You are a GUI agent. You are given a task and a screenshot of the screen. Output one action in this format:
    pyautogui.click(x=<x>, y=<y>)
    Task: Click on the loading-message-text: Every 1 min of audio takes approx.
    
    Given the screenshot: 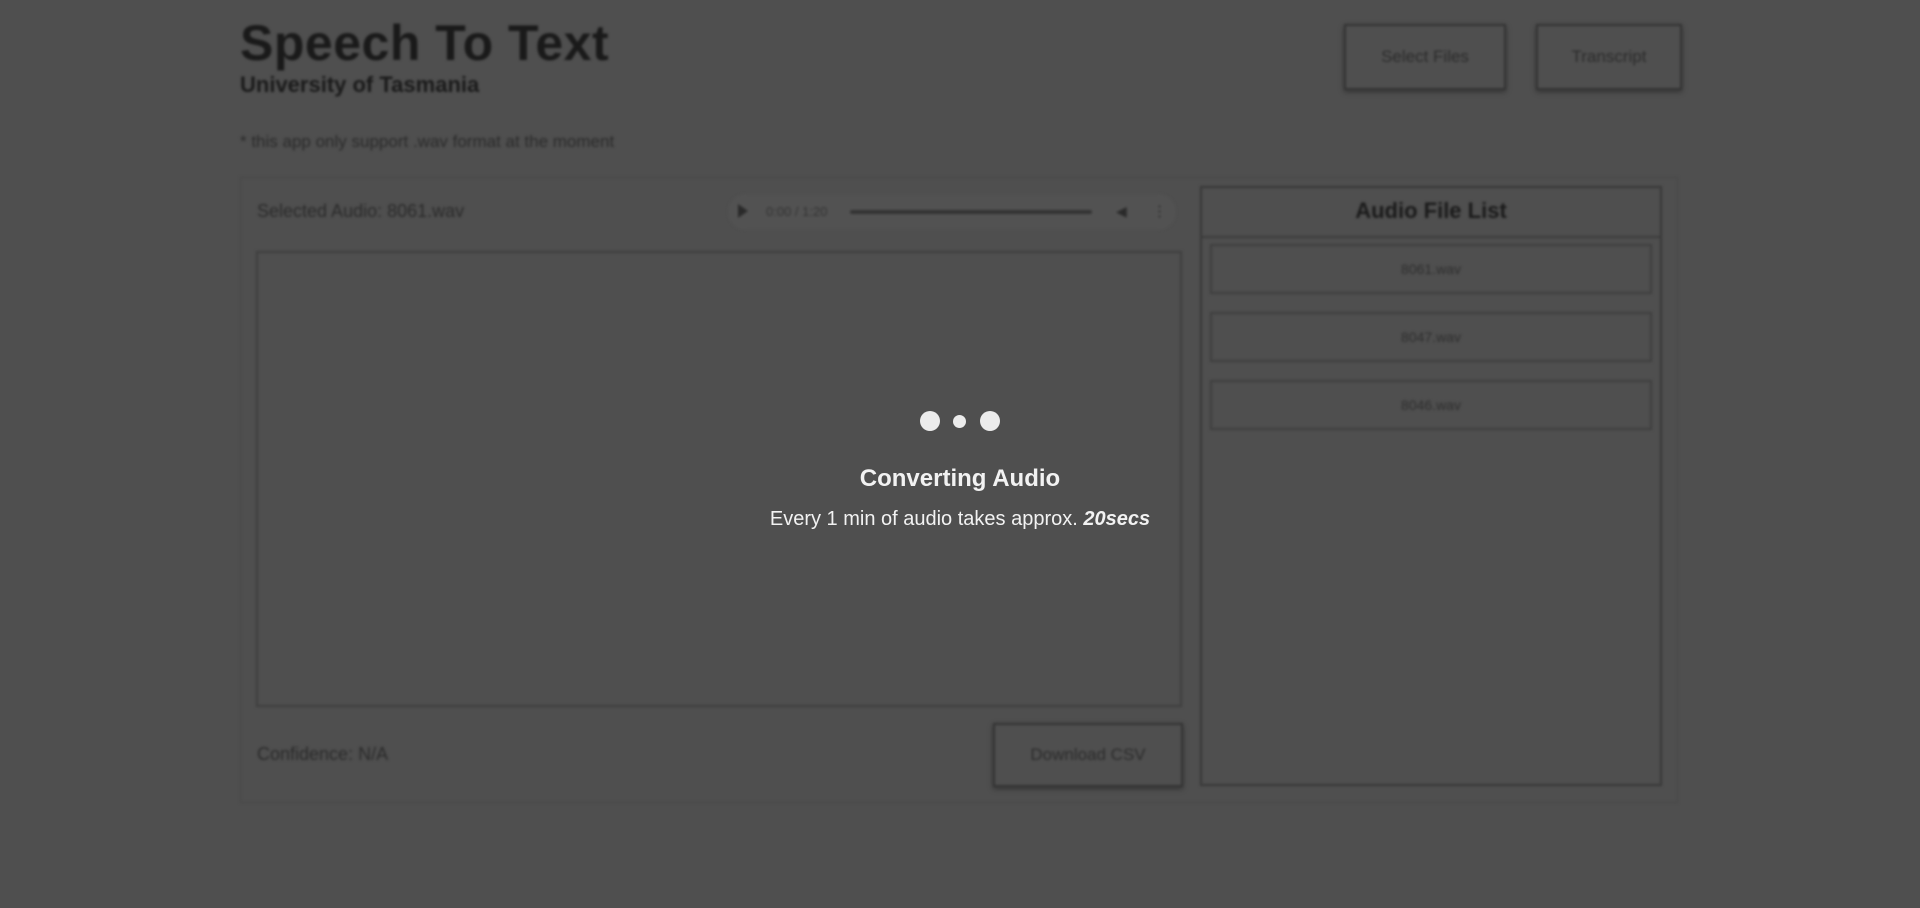 What is the action you would take?
    pyautogui.click(x=923, y=519)
    